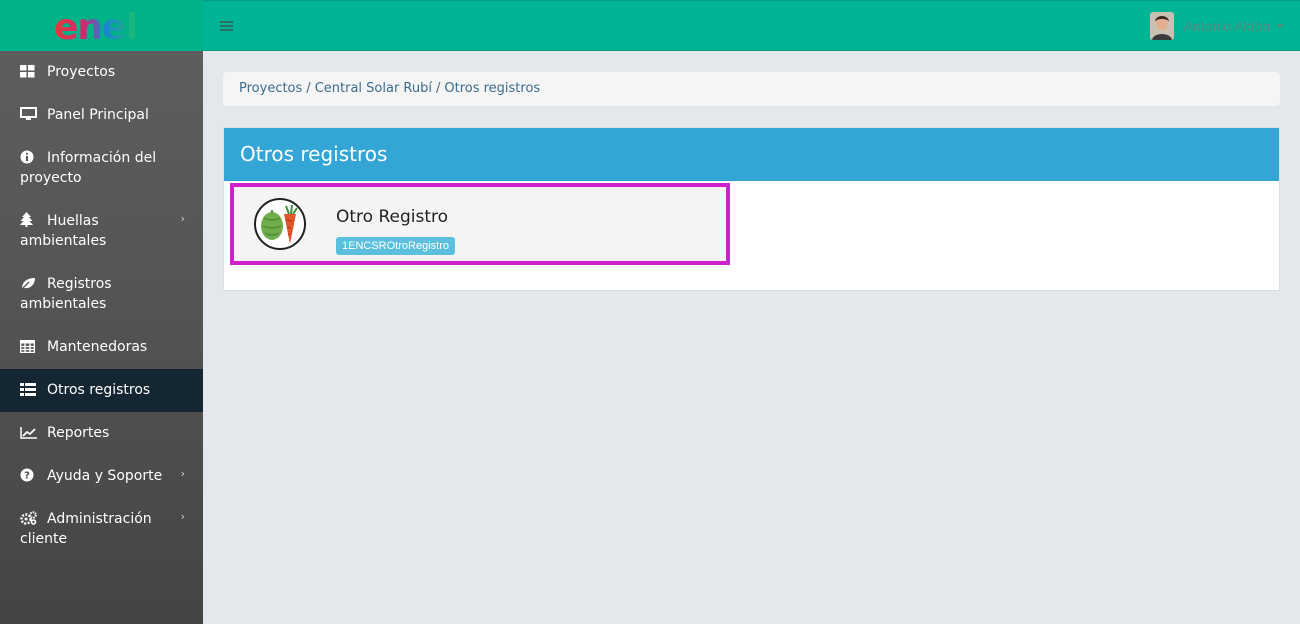 The image size is (1300, 624). Describe the element at coordinates (28, 219) in the screenshot. I see `tree-icon` at that location.